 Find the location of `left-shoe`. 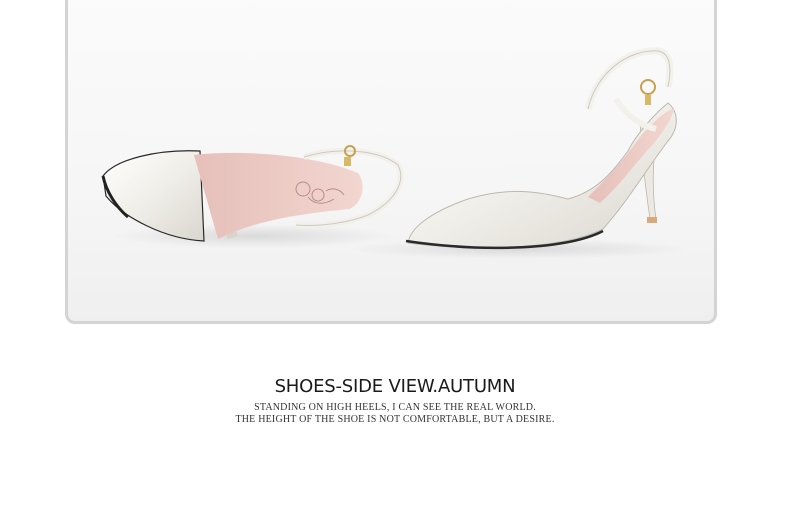

left-shoe is located at coordinates (252, 196).